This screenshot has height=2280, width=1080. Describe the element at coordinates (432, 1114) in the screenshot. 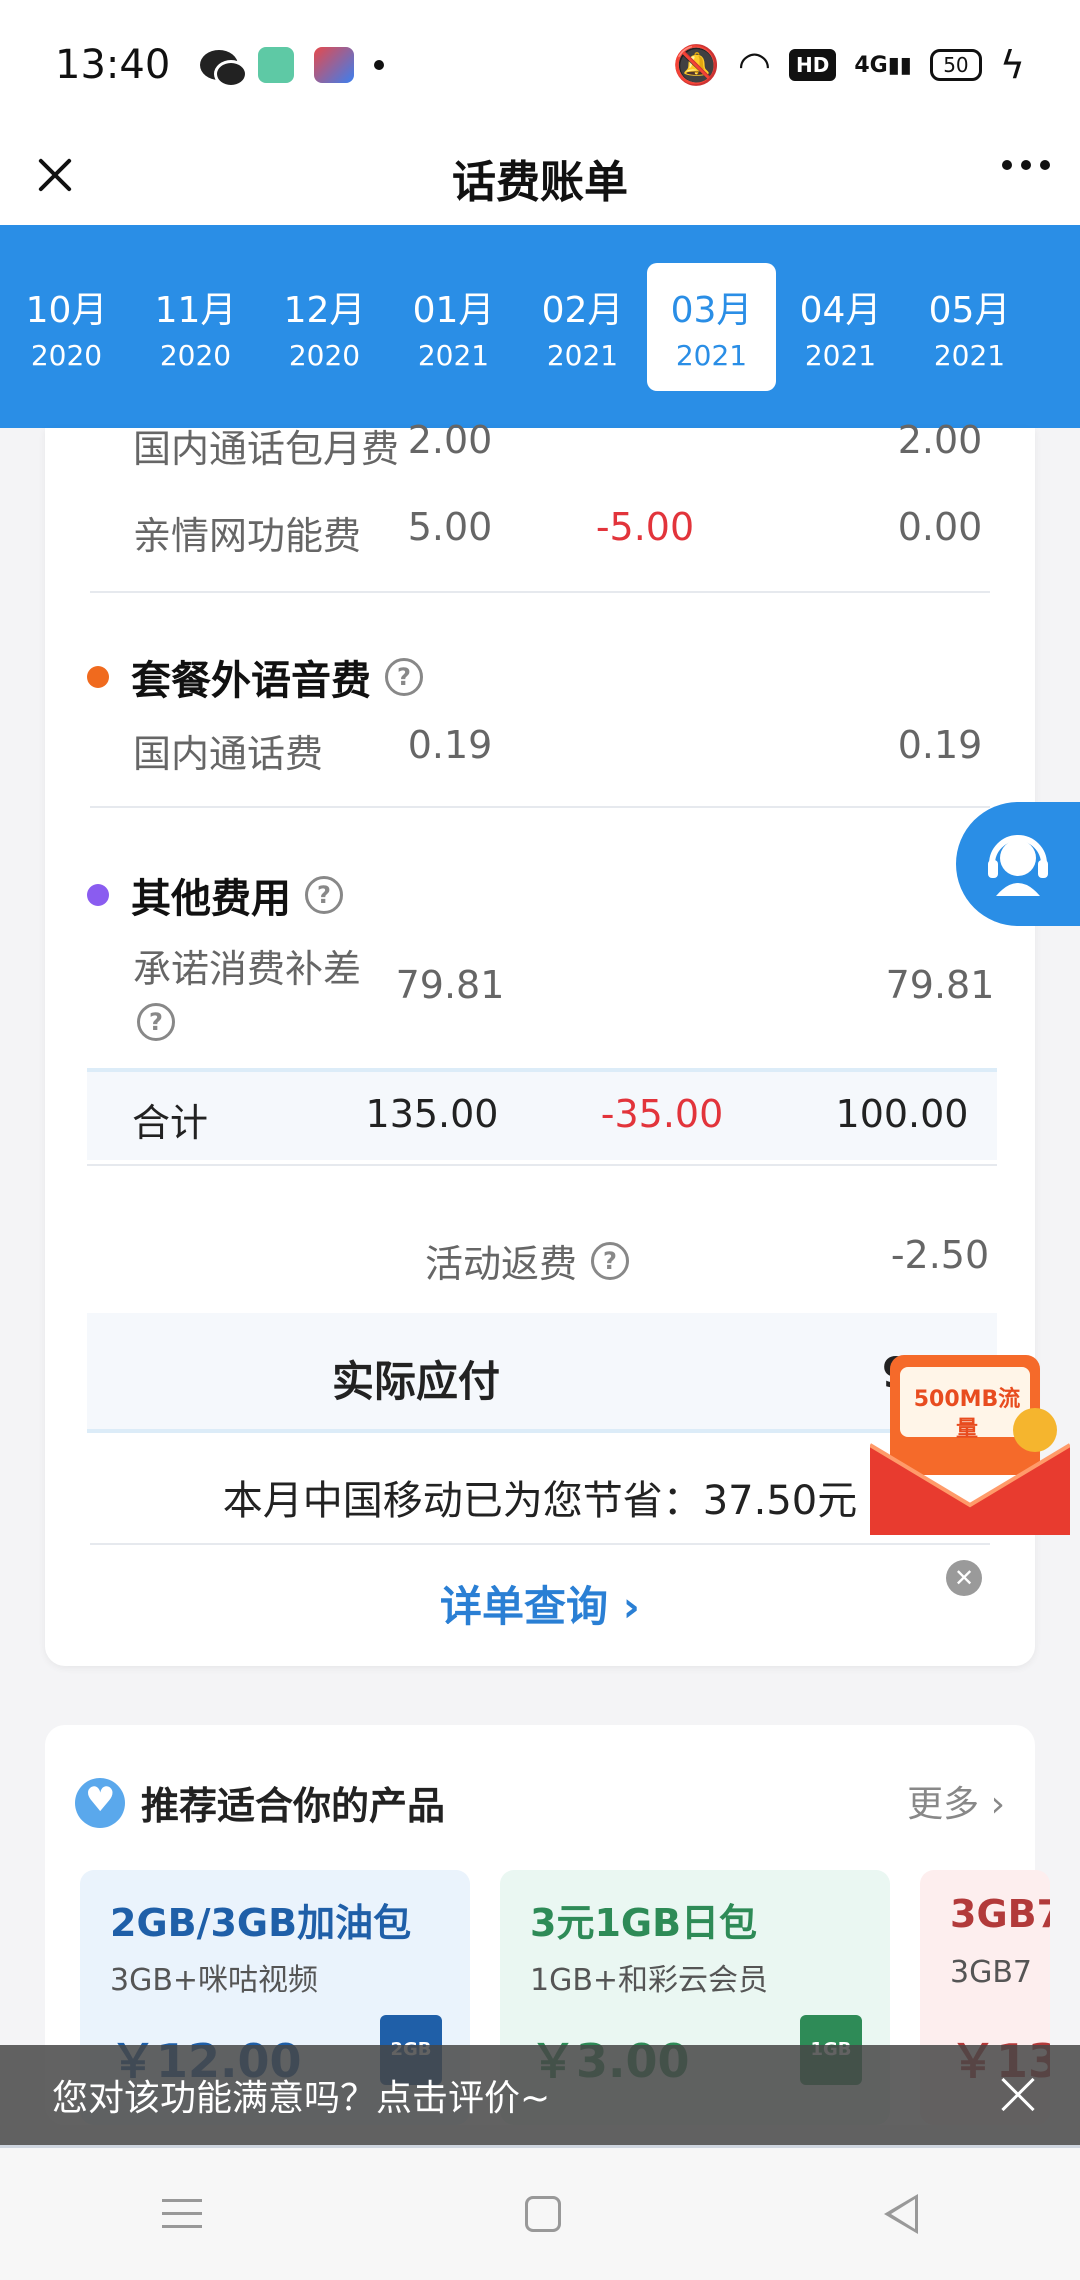

I see `total-amount: 135.00` at that location.